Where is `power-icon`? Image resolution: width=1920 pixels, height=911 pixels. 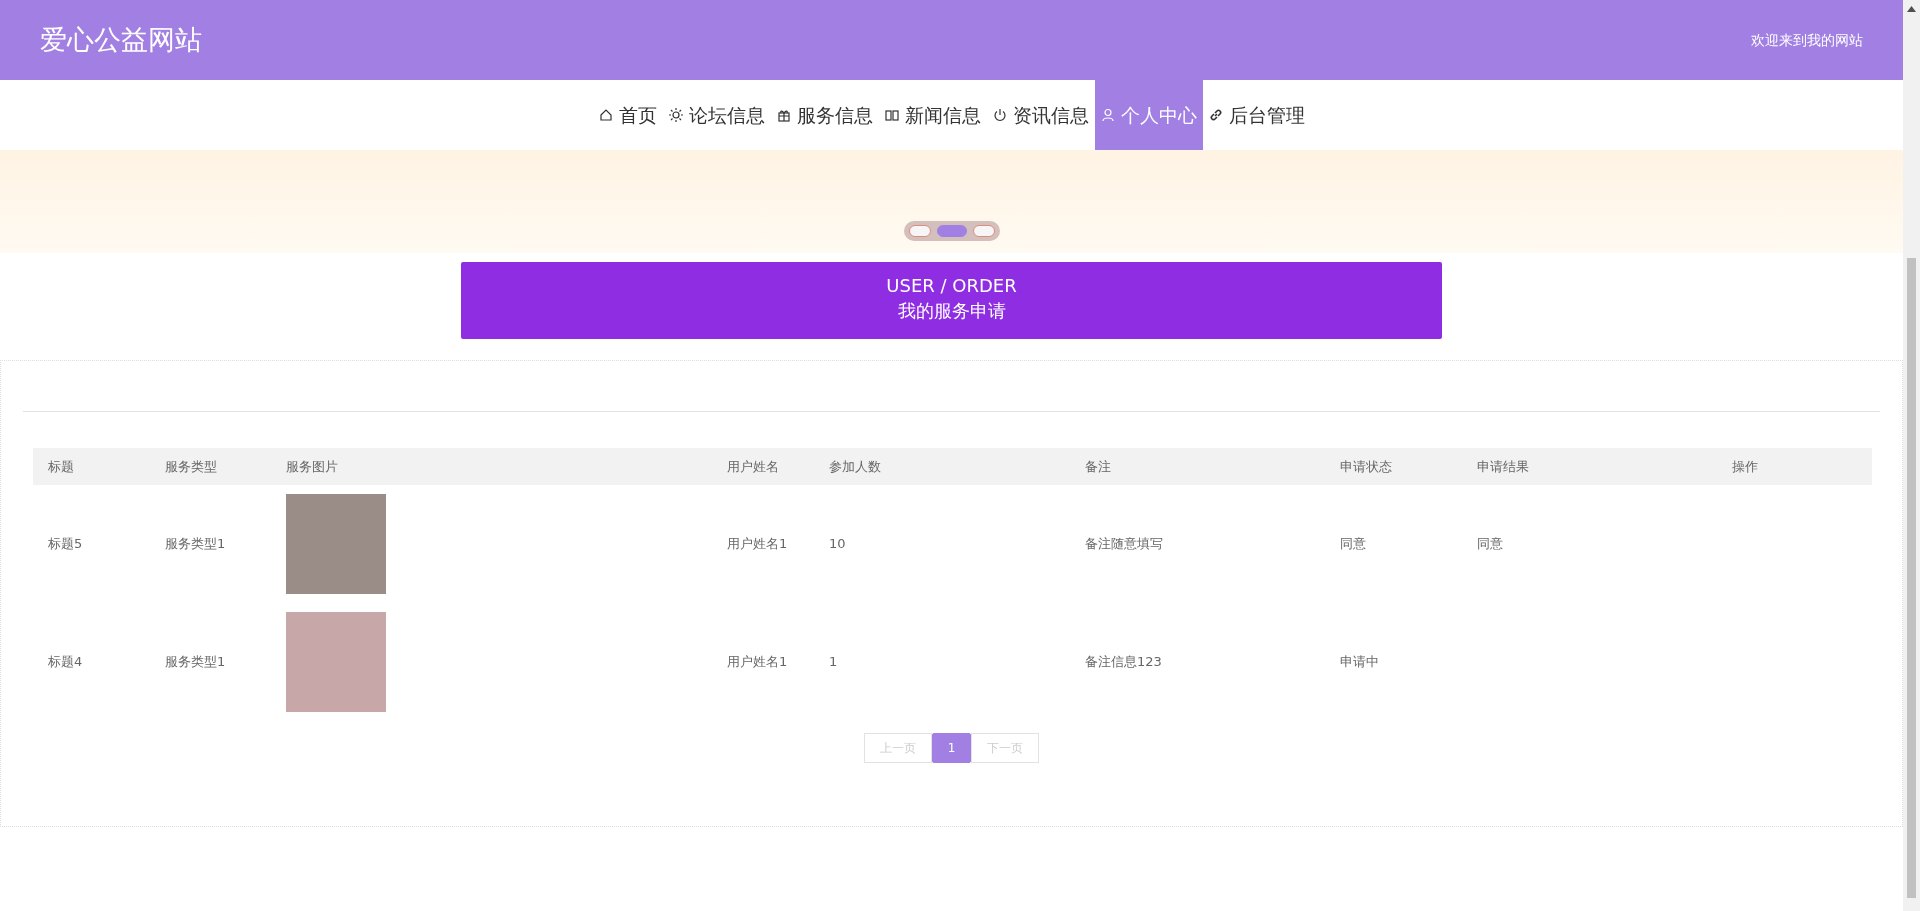 power-icon is located at coordinates (999, 115).